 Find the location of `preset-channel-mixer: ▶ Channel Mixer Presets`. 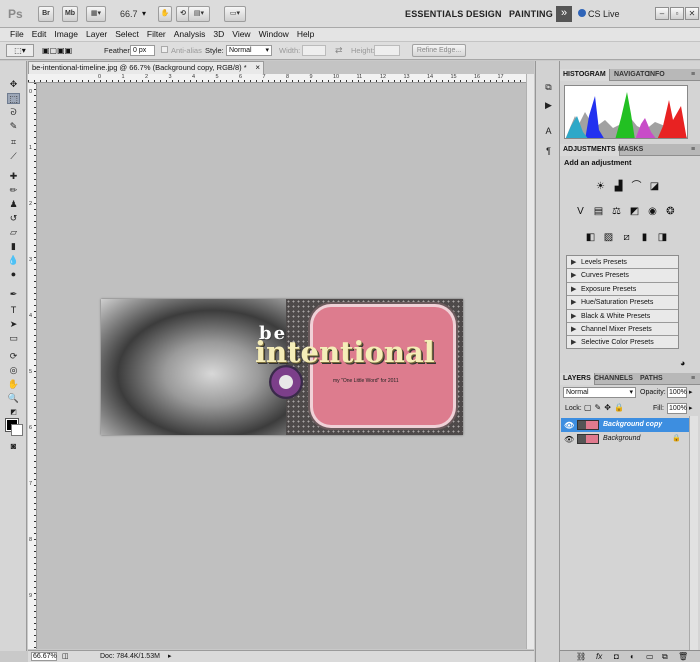

preset-channel-mixer: ▶ Channel Mixer Presets is located at coordinates (622, 330).